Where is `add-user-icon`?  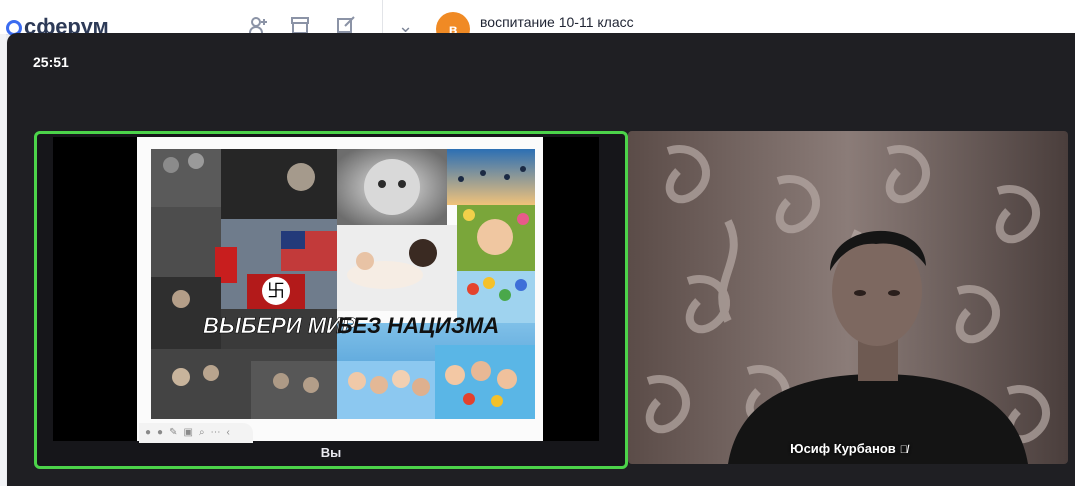
add-user-icon is located at coordinates (258, 25).